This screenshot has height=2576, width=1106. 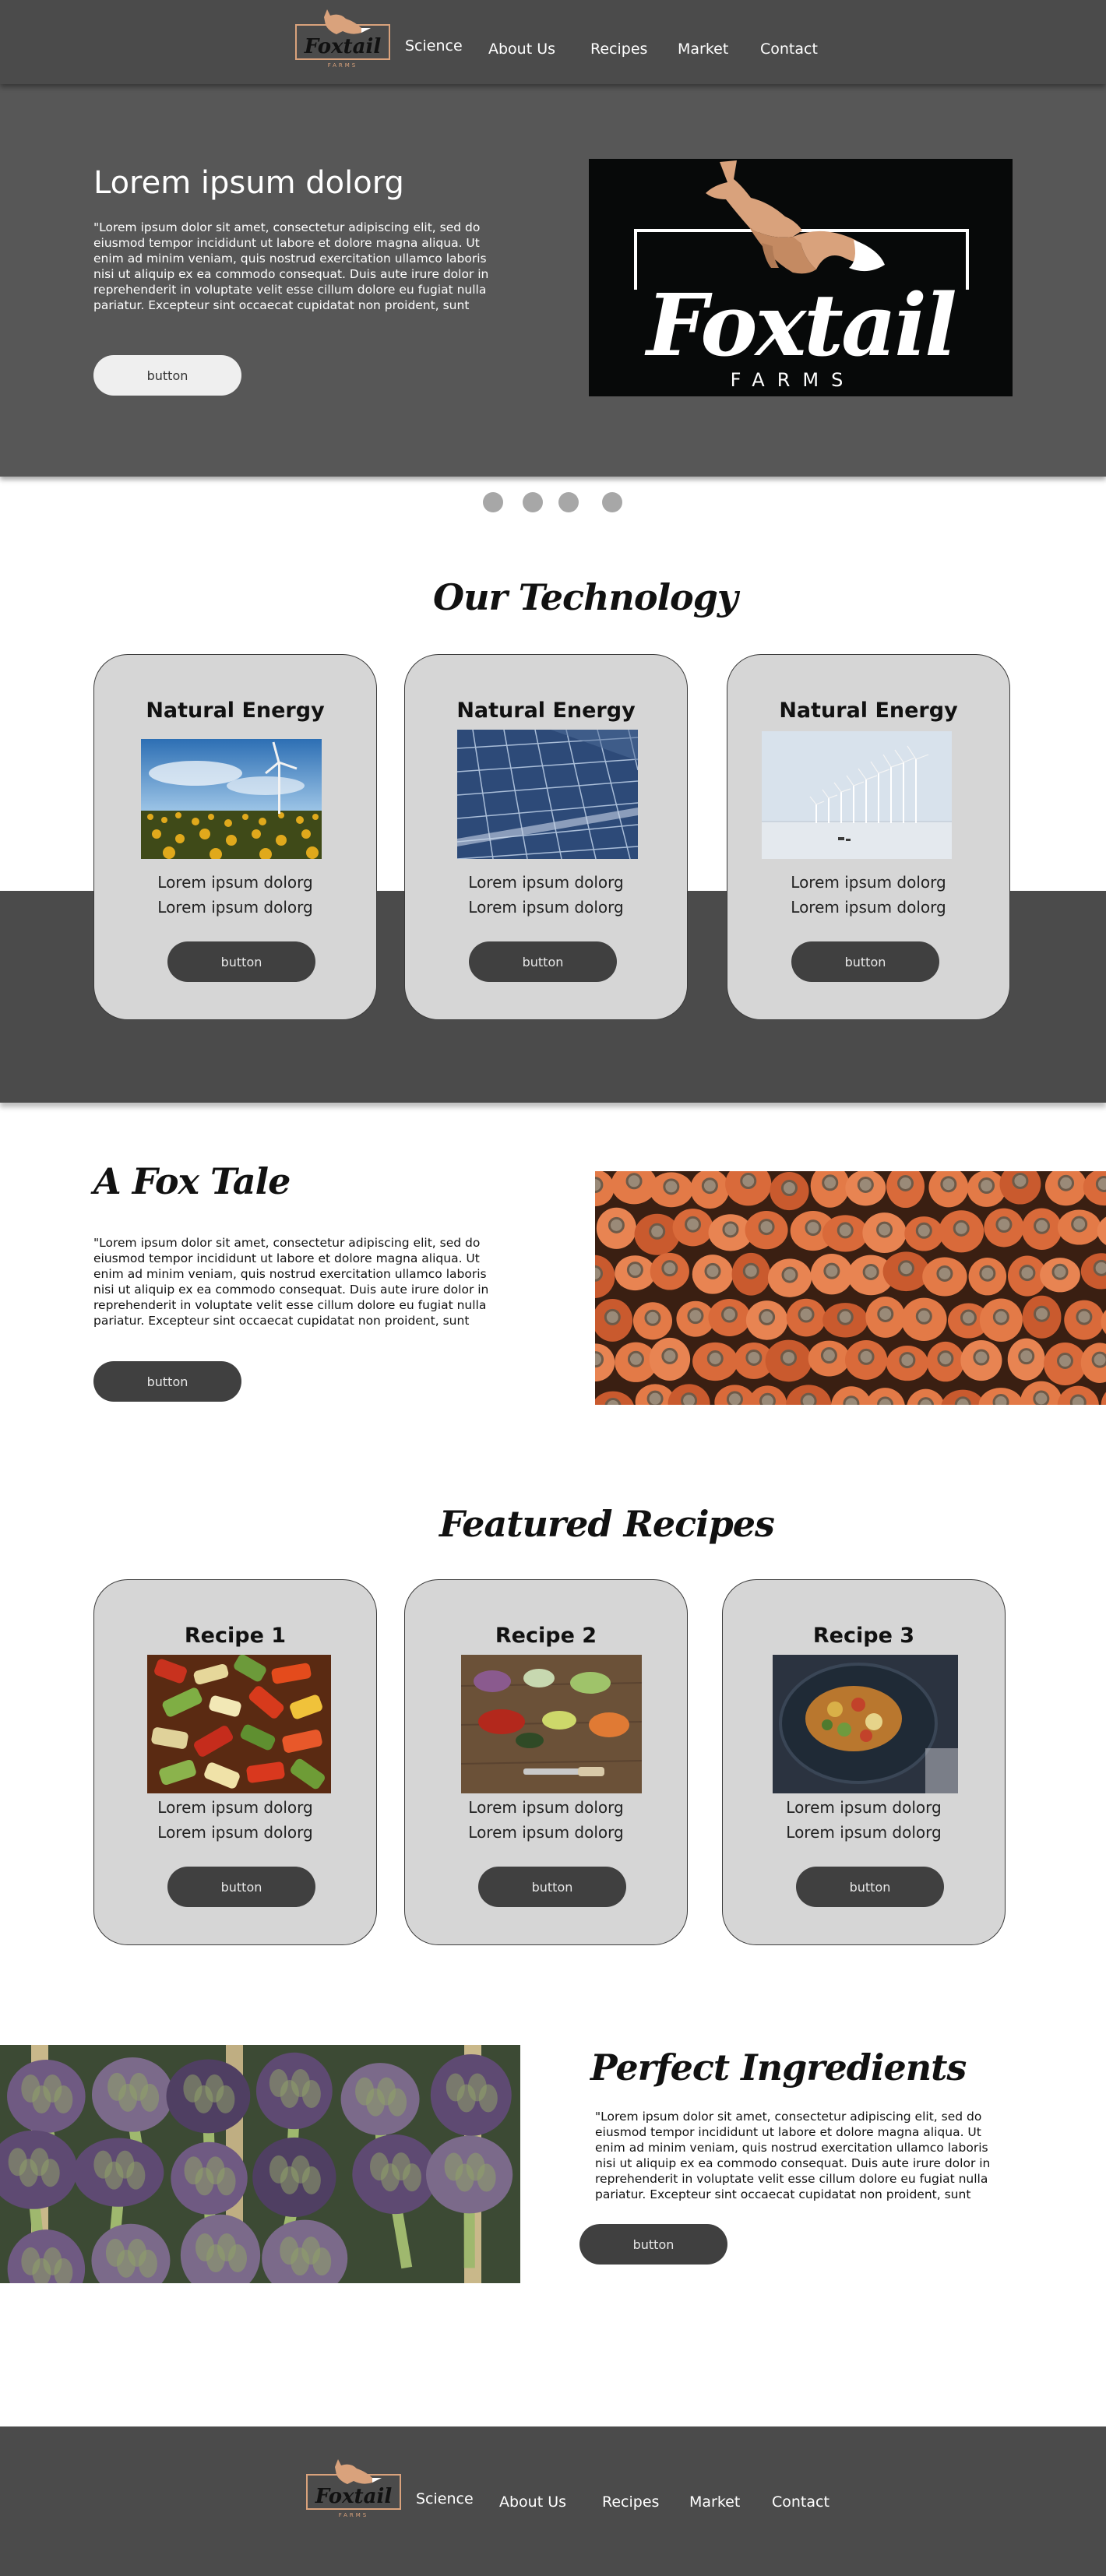 What do you see at coordinates (795, 217) in the screenshot?
I see `fox-illustration-icon` at bounding box center [795, 217].